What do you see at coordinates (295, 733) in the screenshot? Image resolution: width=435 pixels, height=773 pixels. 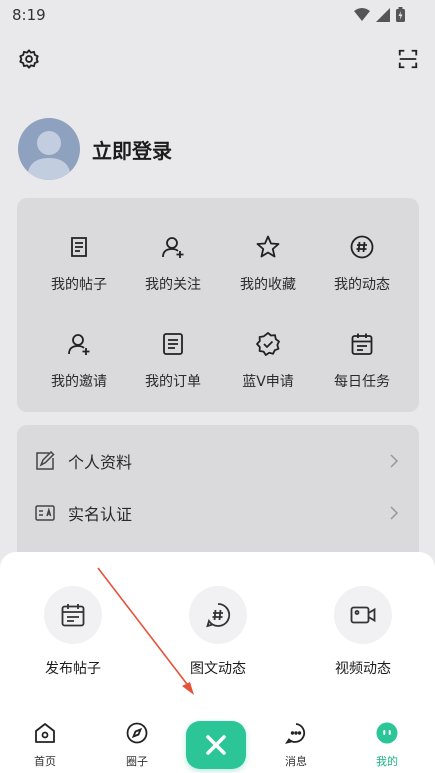 I see `message-icon` at bounding box center [295, 733].